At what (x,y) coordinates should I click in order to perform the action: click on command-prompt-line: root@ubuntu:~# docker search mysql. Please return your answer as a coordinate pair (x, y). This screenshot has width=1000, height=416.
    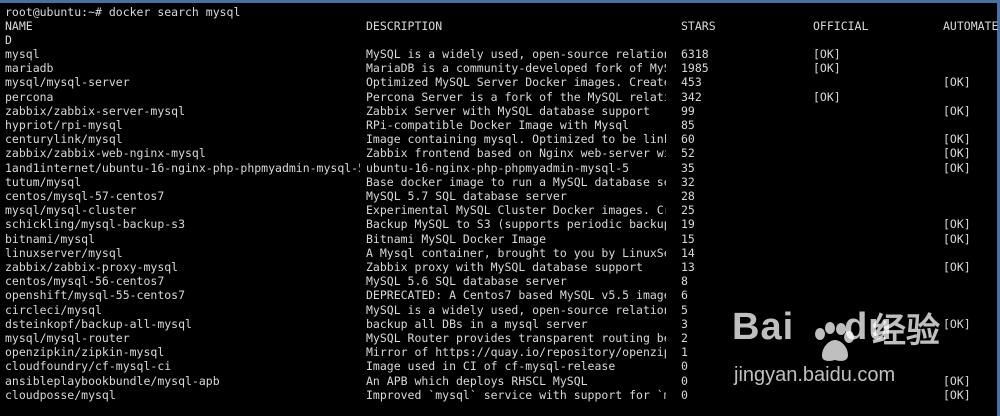
    Looking at the image, I should click on (123, 12).